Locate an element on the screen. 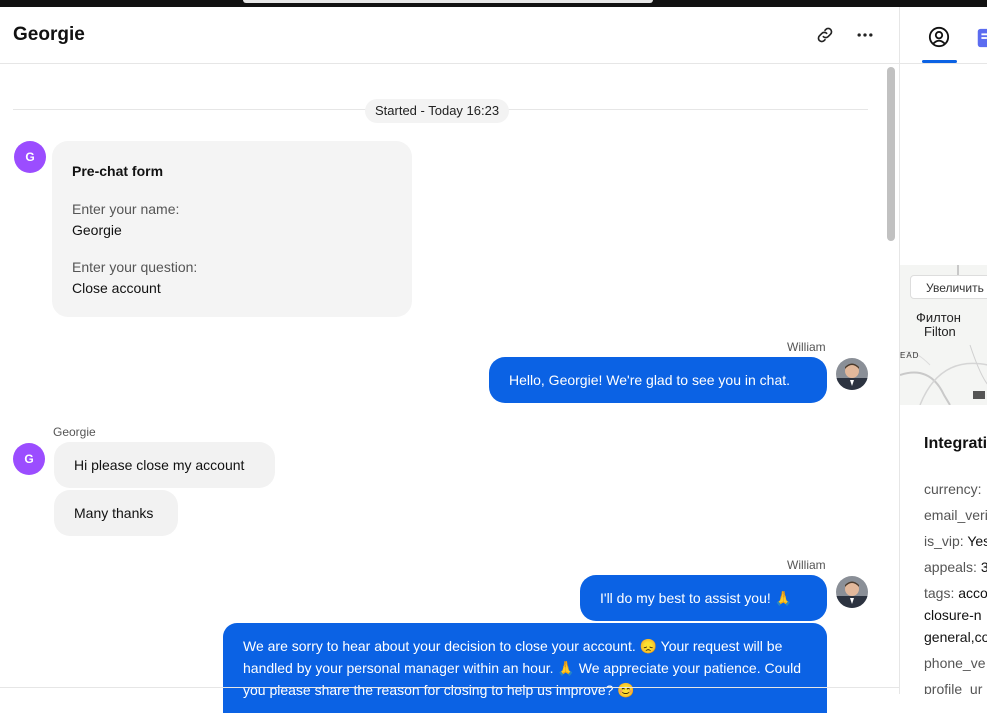 The height and width of the screenshot is (713, 987). field-key: profile_ur is located at coordinates (953, 687).